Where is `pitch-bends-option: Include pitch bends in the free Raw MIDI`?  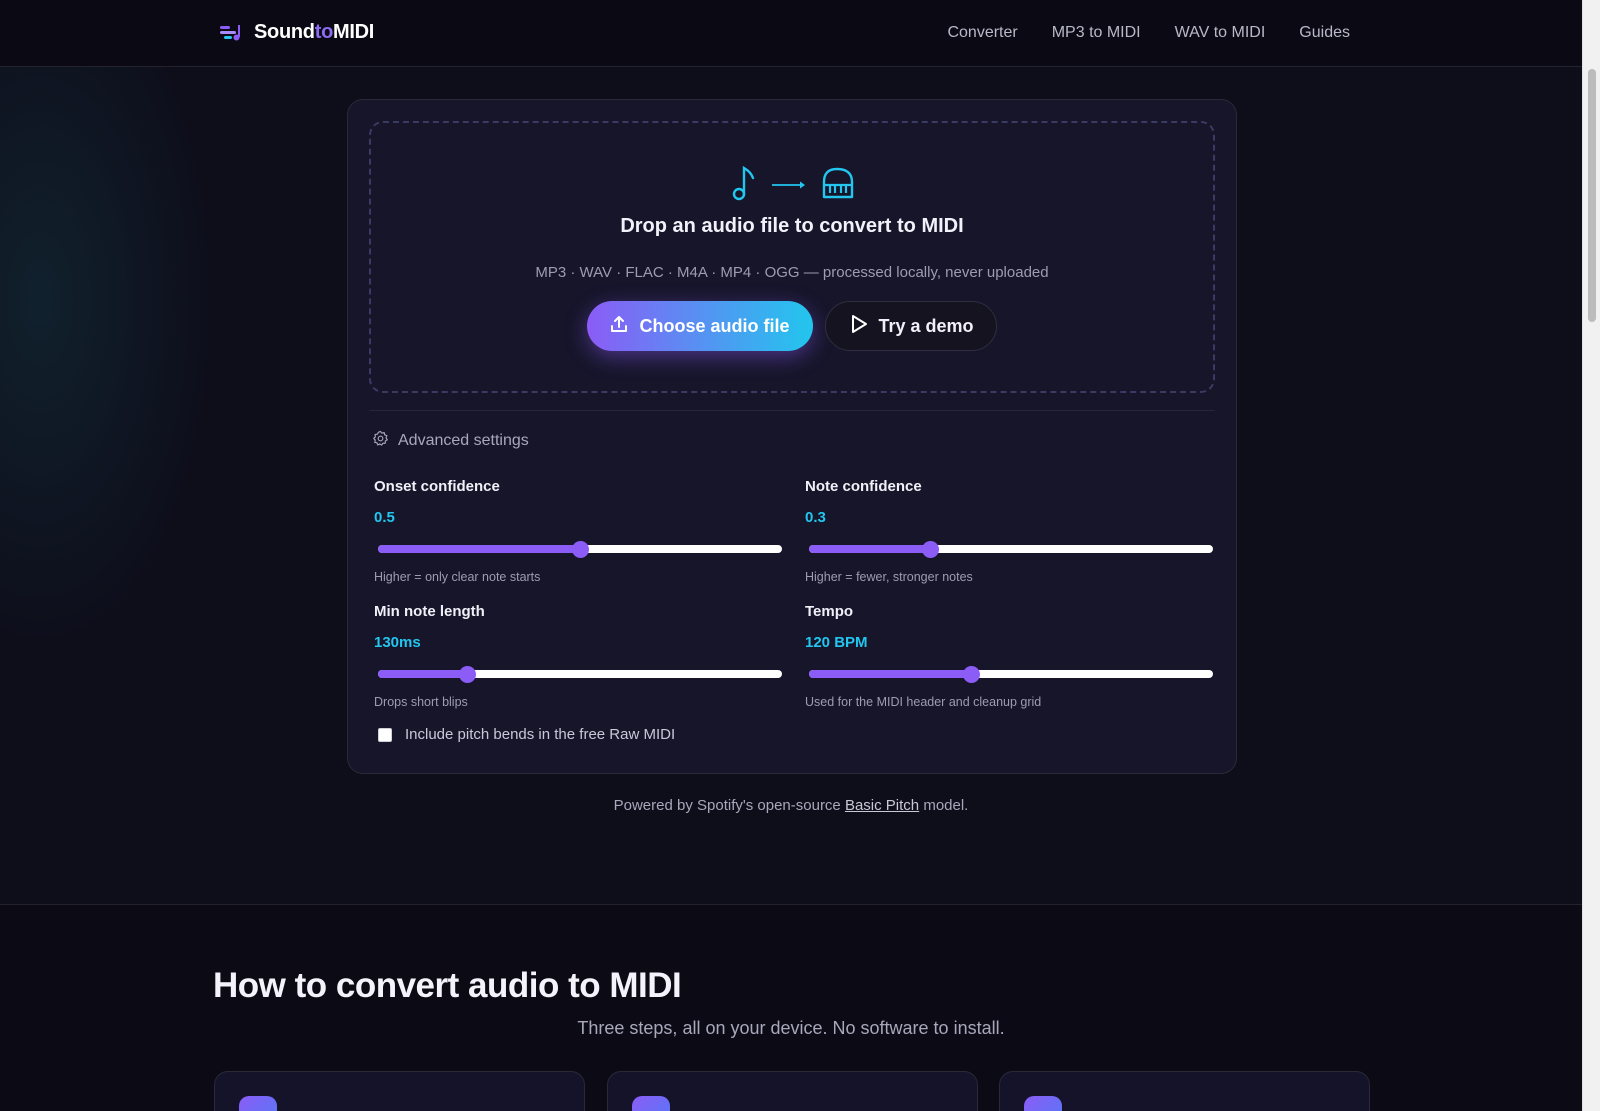 pitch-bends-option: Include pitch bends in the free Raw MIDI is located at coordinates (526, 734).